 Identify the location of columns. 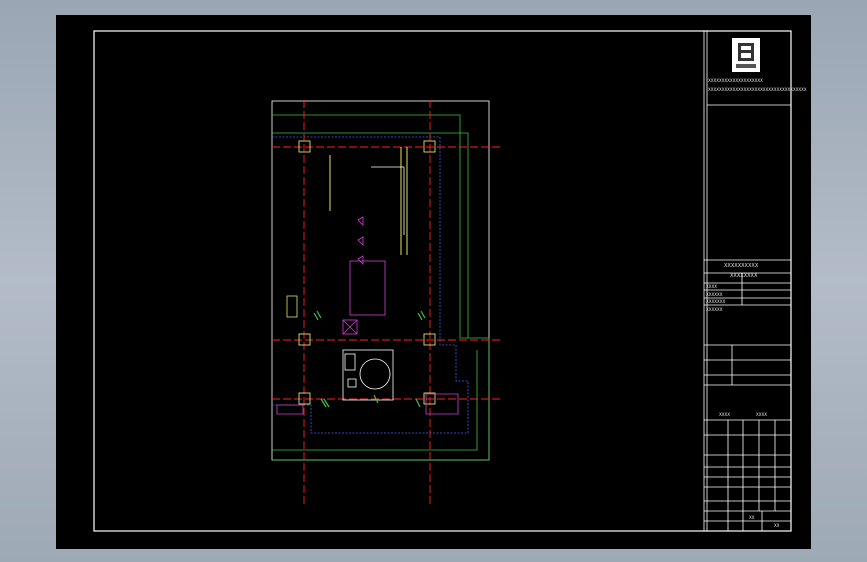
(367, 272).